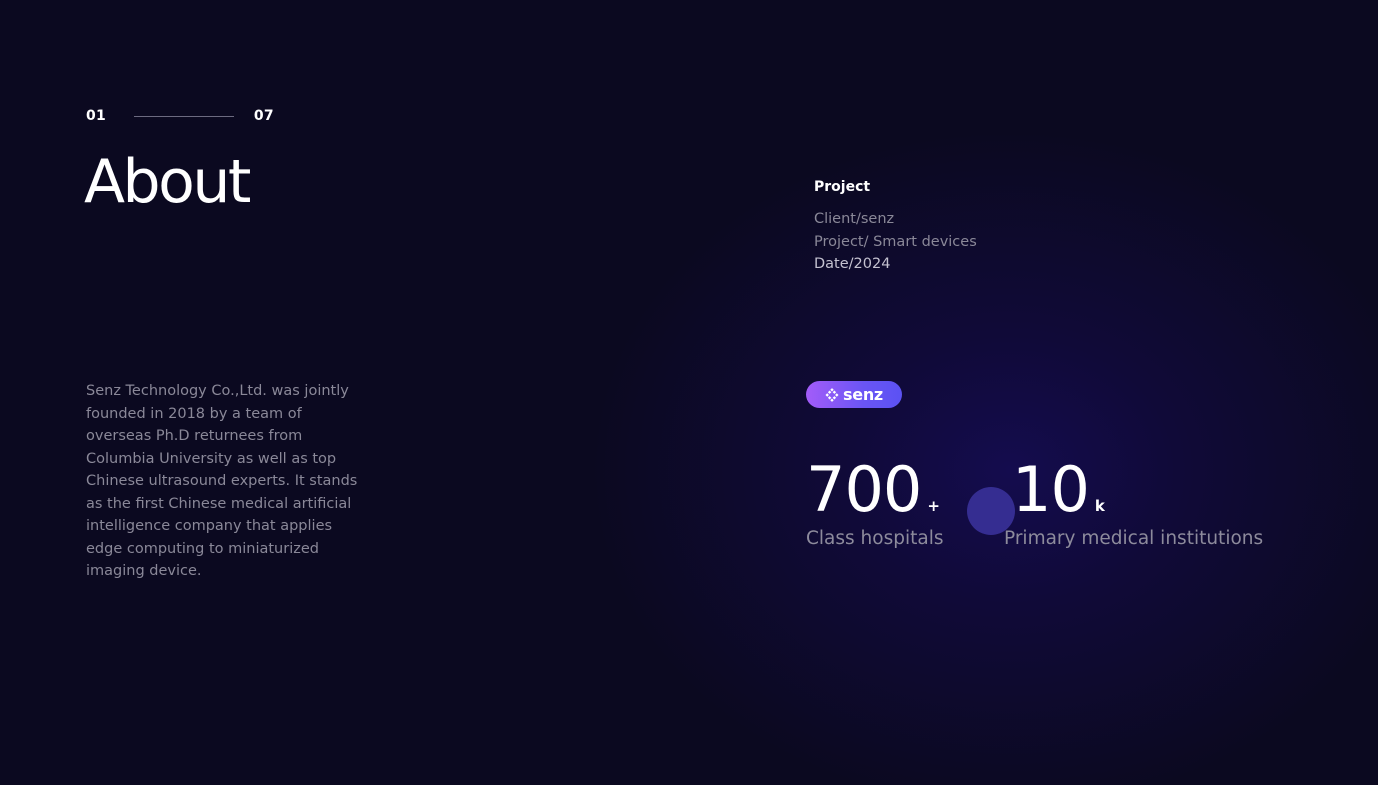 This screenshot has width=1378, height=785. I want to click on stat-label: Class hospitals, so click(875, 538).